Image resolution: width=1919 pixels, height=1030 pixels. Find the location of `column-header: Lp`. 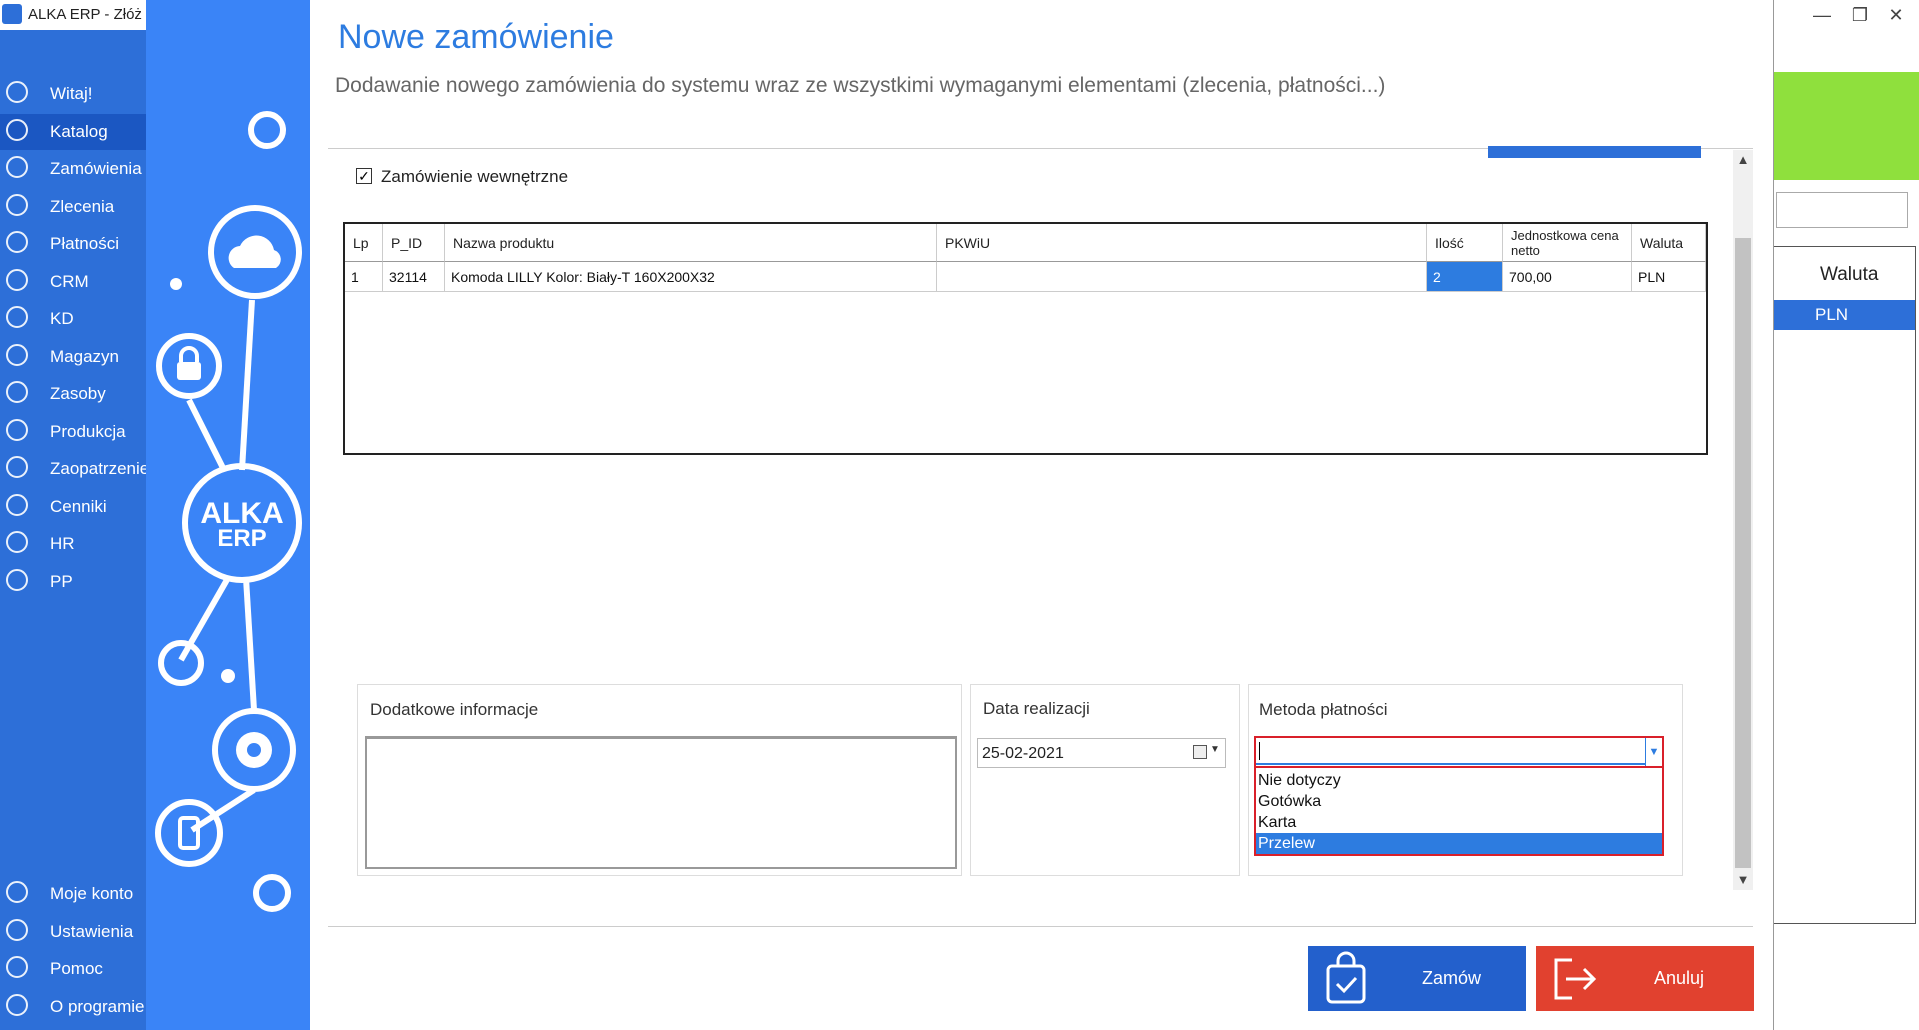

column-header: Lp is located at coordinates (364, 243).